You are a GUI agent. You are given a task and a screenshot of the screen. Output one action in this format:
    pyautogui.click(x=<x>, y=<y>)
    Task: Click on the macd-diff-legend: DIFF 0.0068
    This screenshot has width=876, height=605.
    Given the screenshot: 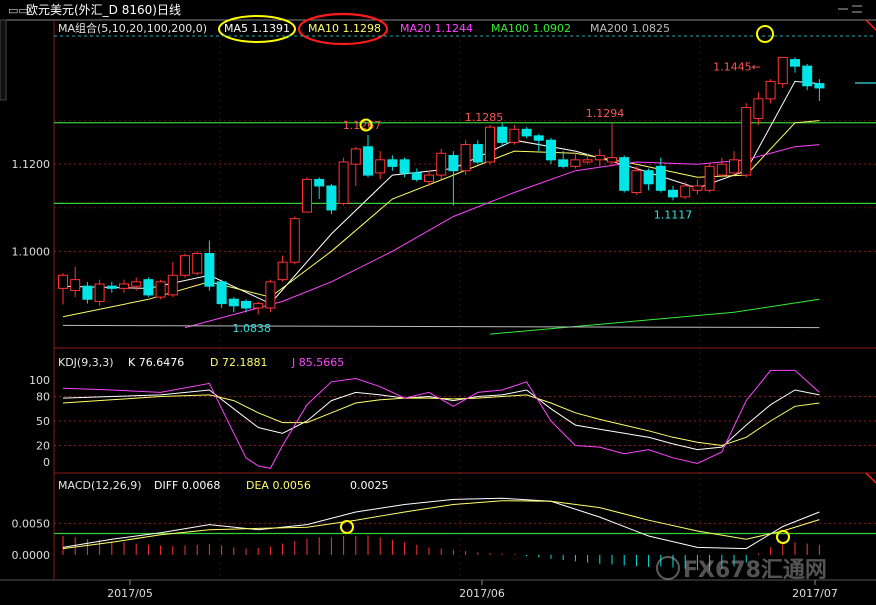 What is the action you would take?
    pyautogui.click(x=187, y=485)
    